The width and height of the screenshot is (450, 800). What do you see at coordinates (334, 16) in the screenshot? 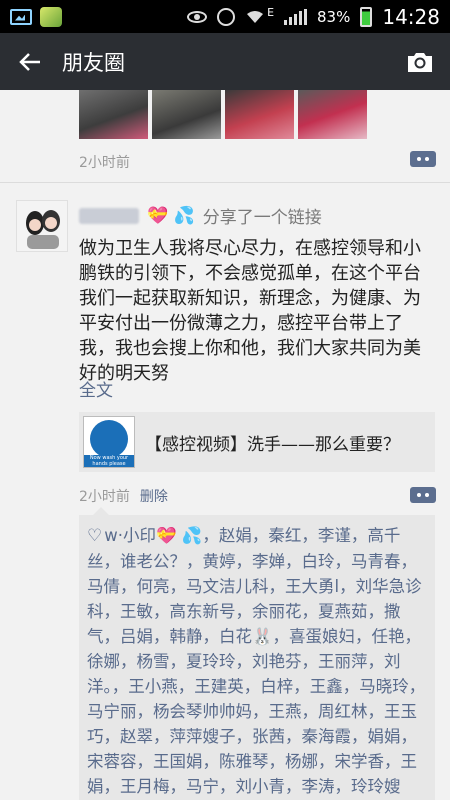
I see `battery-percent: 83%` at bounding box center [334, 16].